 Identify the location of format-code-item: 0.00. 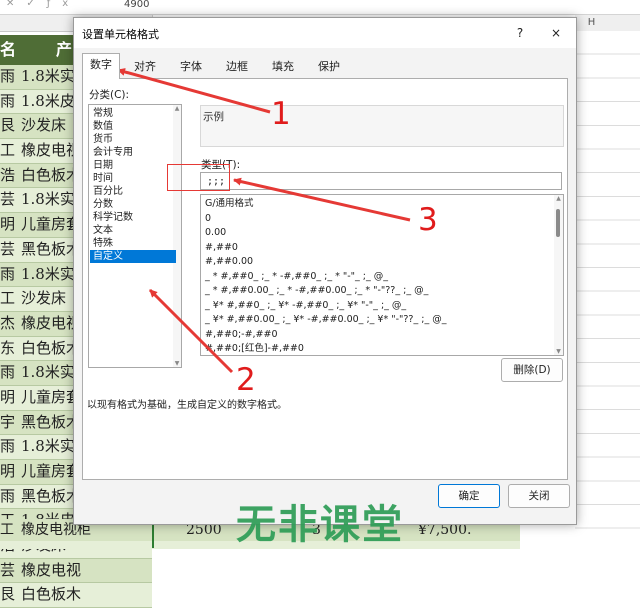
(215, 233).